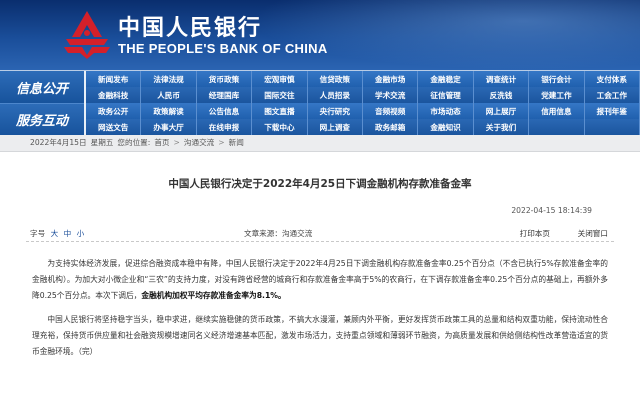 The width and height of the screenshot is (640, 400). What do you see at coordinates (320, 213) in the screenshot?
I see `article-meta: 2022-04-15 18:14:39` at bounding box center [320, 213].